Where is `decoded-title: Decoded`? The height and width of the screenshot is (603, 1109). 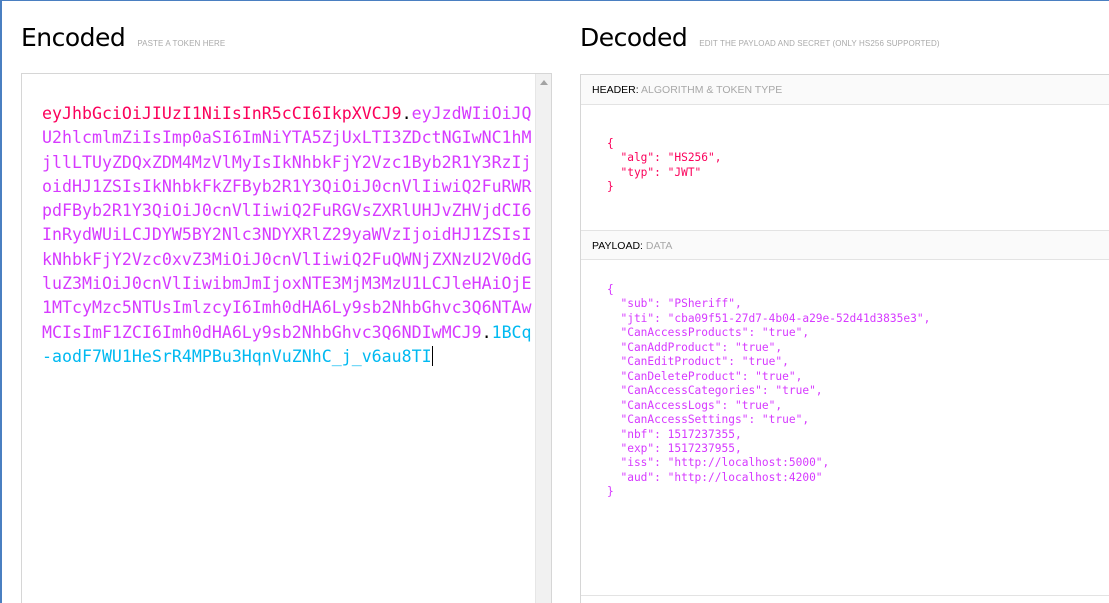
decoded-title: Decoded is located at coordinates (634, 37).